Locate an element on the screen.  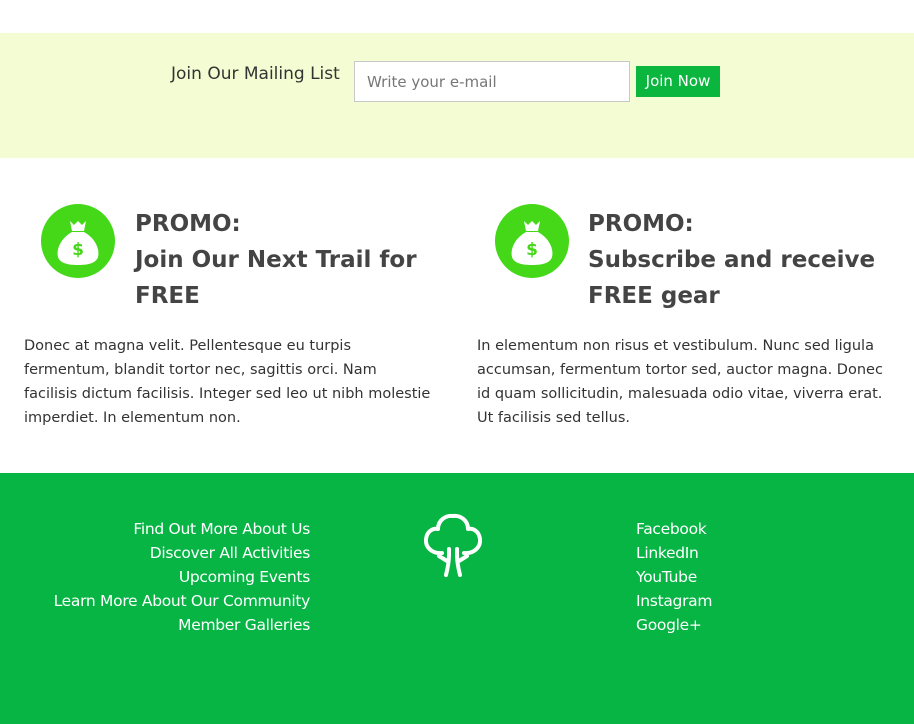
footer-link-about: Find Out More About Us is located at coordinates (221, 529).